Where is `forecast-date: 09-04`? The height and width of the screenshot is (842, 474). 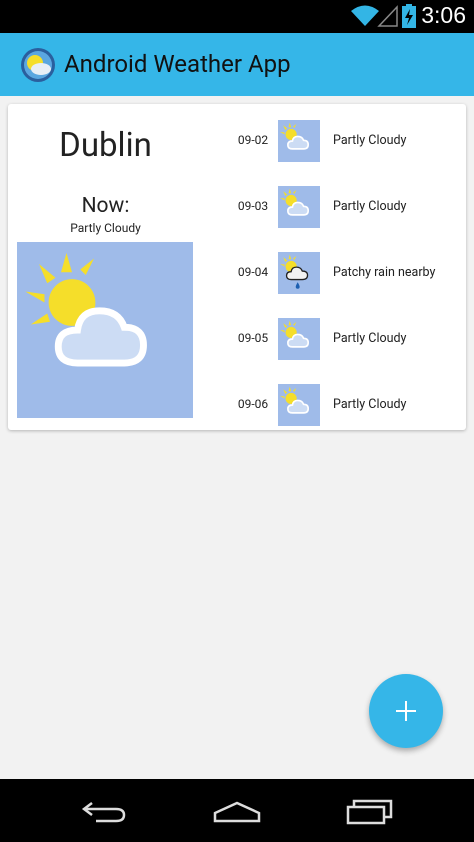
forecast-date: 09-04 is located at coordinates (253, 272).